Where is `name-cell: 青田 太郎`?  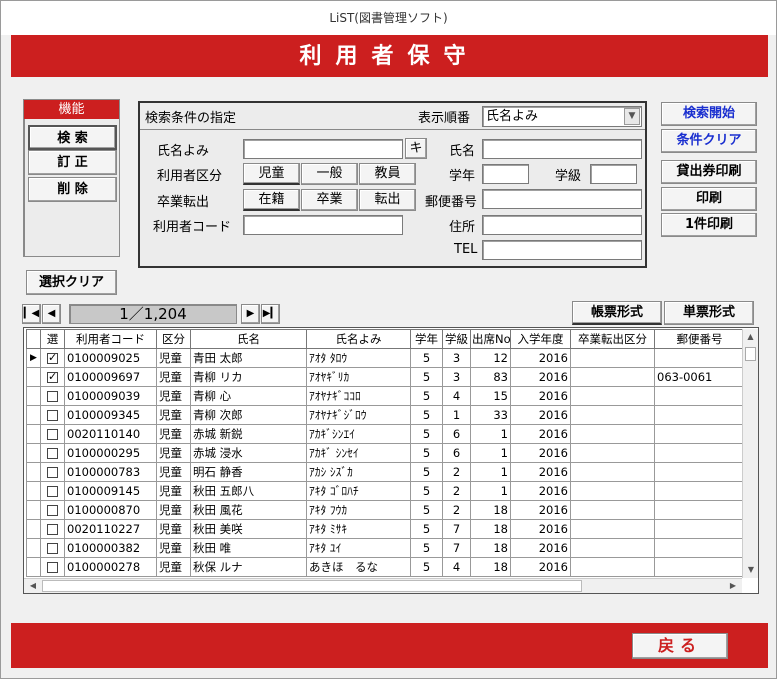 name-cell: 青田 太郎 is located at coordinates (248, 358).